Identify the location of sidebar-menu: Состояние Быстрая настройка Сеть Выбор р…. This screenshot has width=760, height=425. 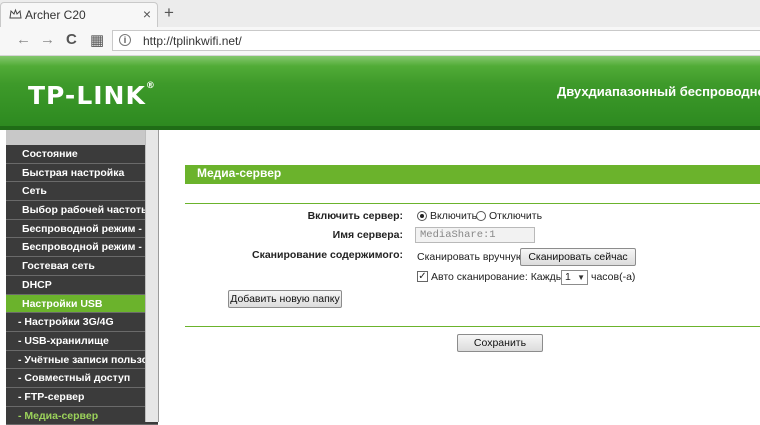
(82, 277).